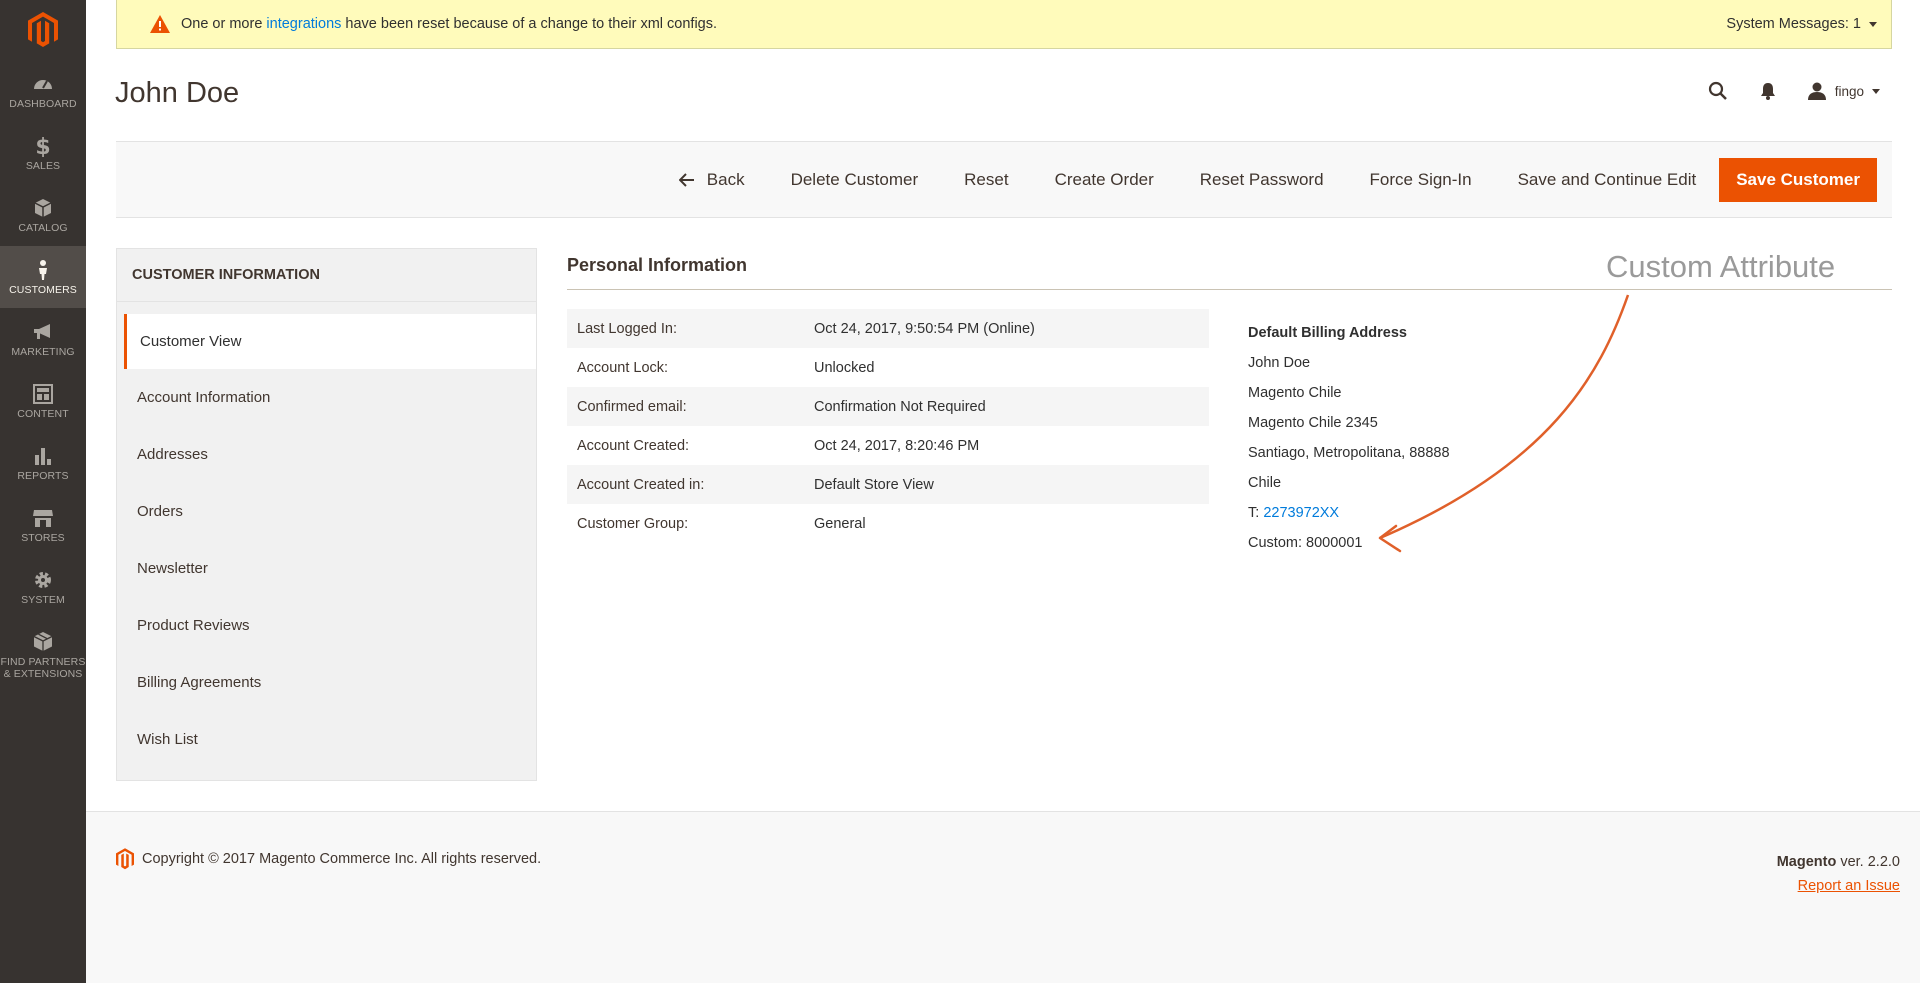 Image resolution: width=1920 pixels, height=983 pixels. What do you see at coordinates (42, 331) in the screenshot?
I see `megaphone-icon` at bounding box center [42, 331].